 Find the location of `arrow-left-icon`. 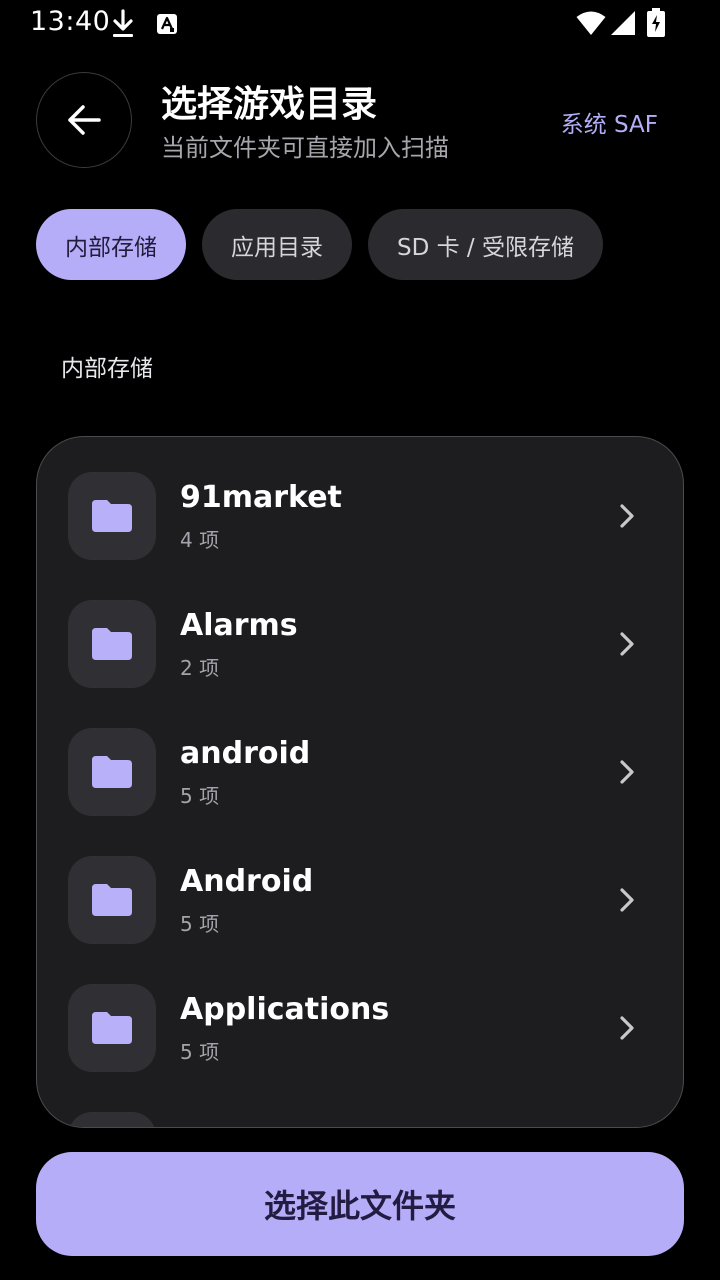

arrow-left-icon is located at coordinates (84, 120).